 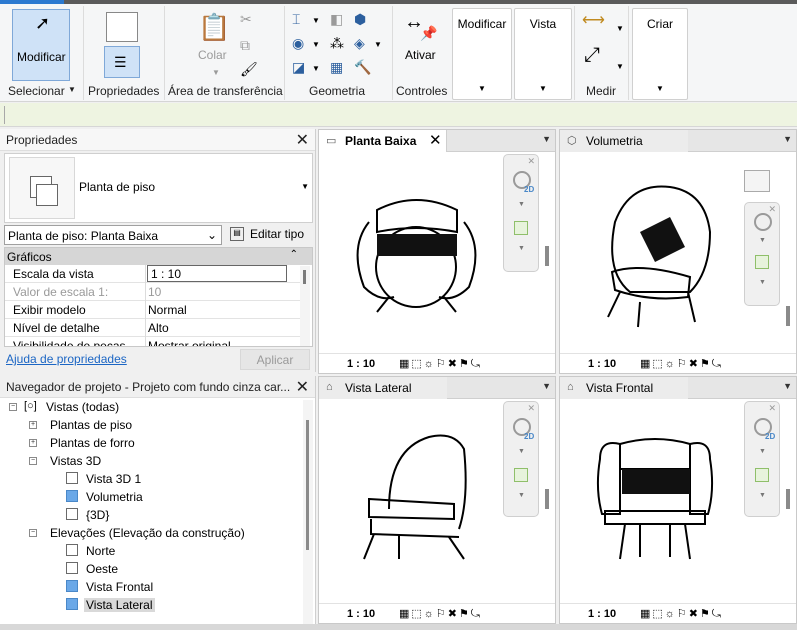 What do you see at coordinates (336, 67) in the screenshot?
I see `split-element-icon: ▦` at bounding box center [336, 67].